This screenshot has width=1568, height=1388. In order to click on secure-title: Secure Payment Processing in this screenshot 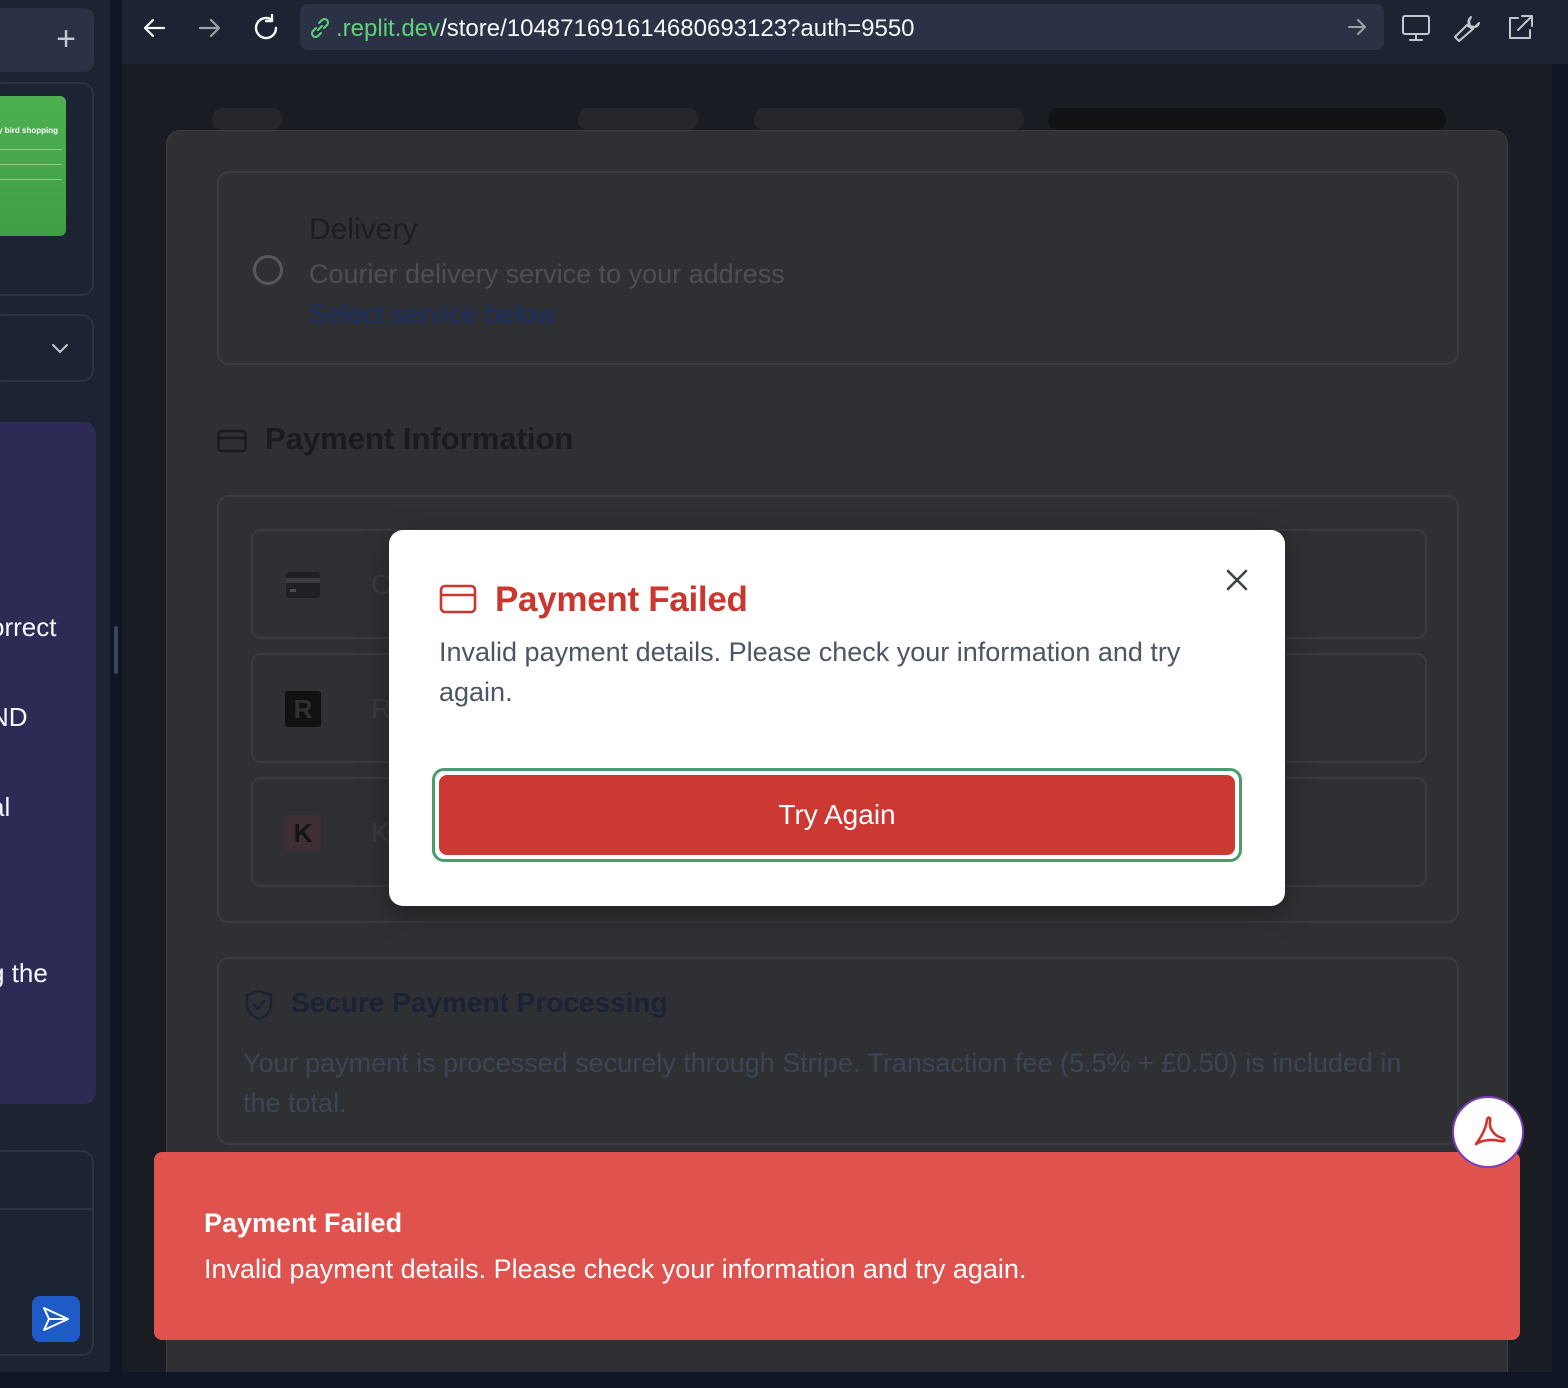, I will do `click(479, 1002)`.